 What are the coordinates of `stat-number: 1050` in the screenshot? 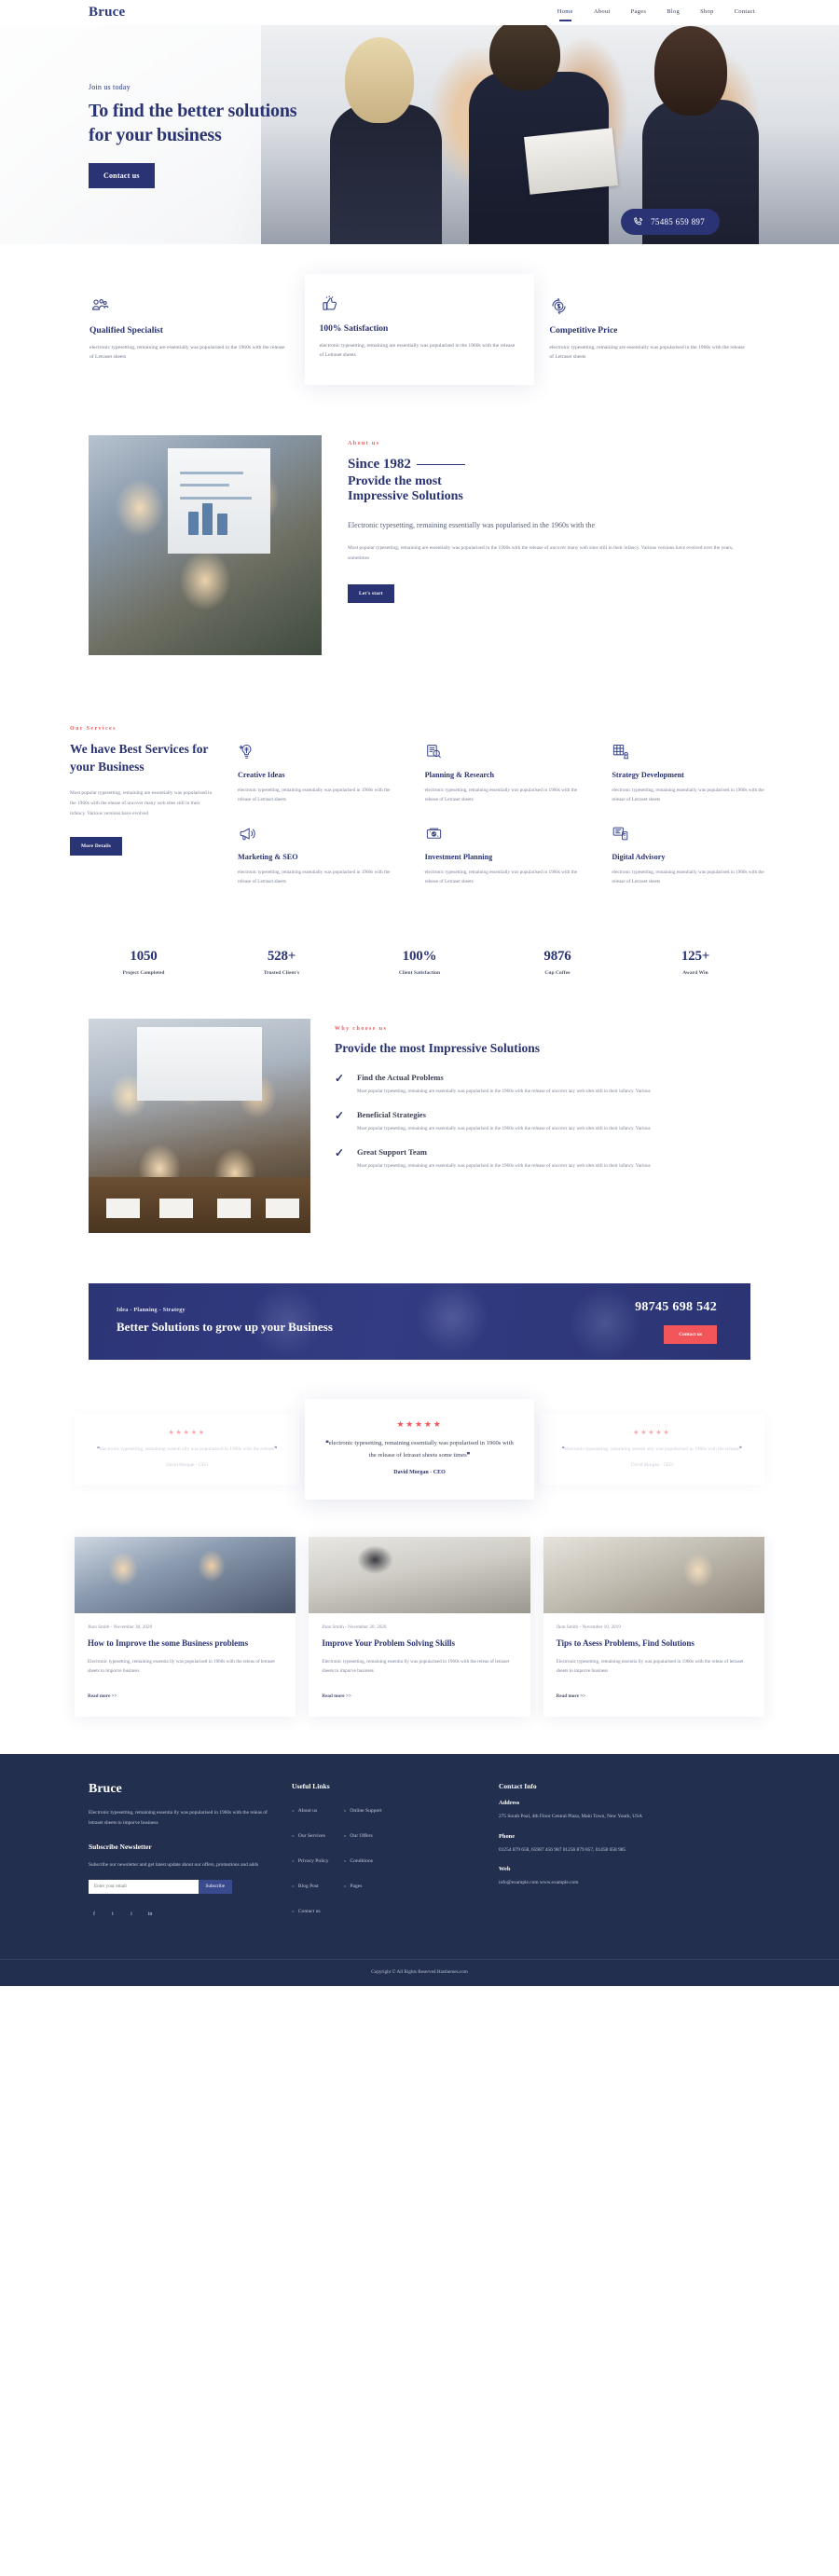 It's located at (144, 957).